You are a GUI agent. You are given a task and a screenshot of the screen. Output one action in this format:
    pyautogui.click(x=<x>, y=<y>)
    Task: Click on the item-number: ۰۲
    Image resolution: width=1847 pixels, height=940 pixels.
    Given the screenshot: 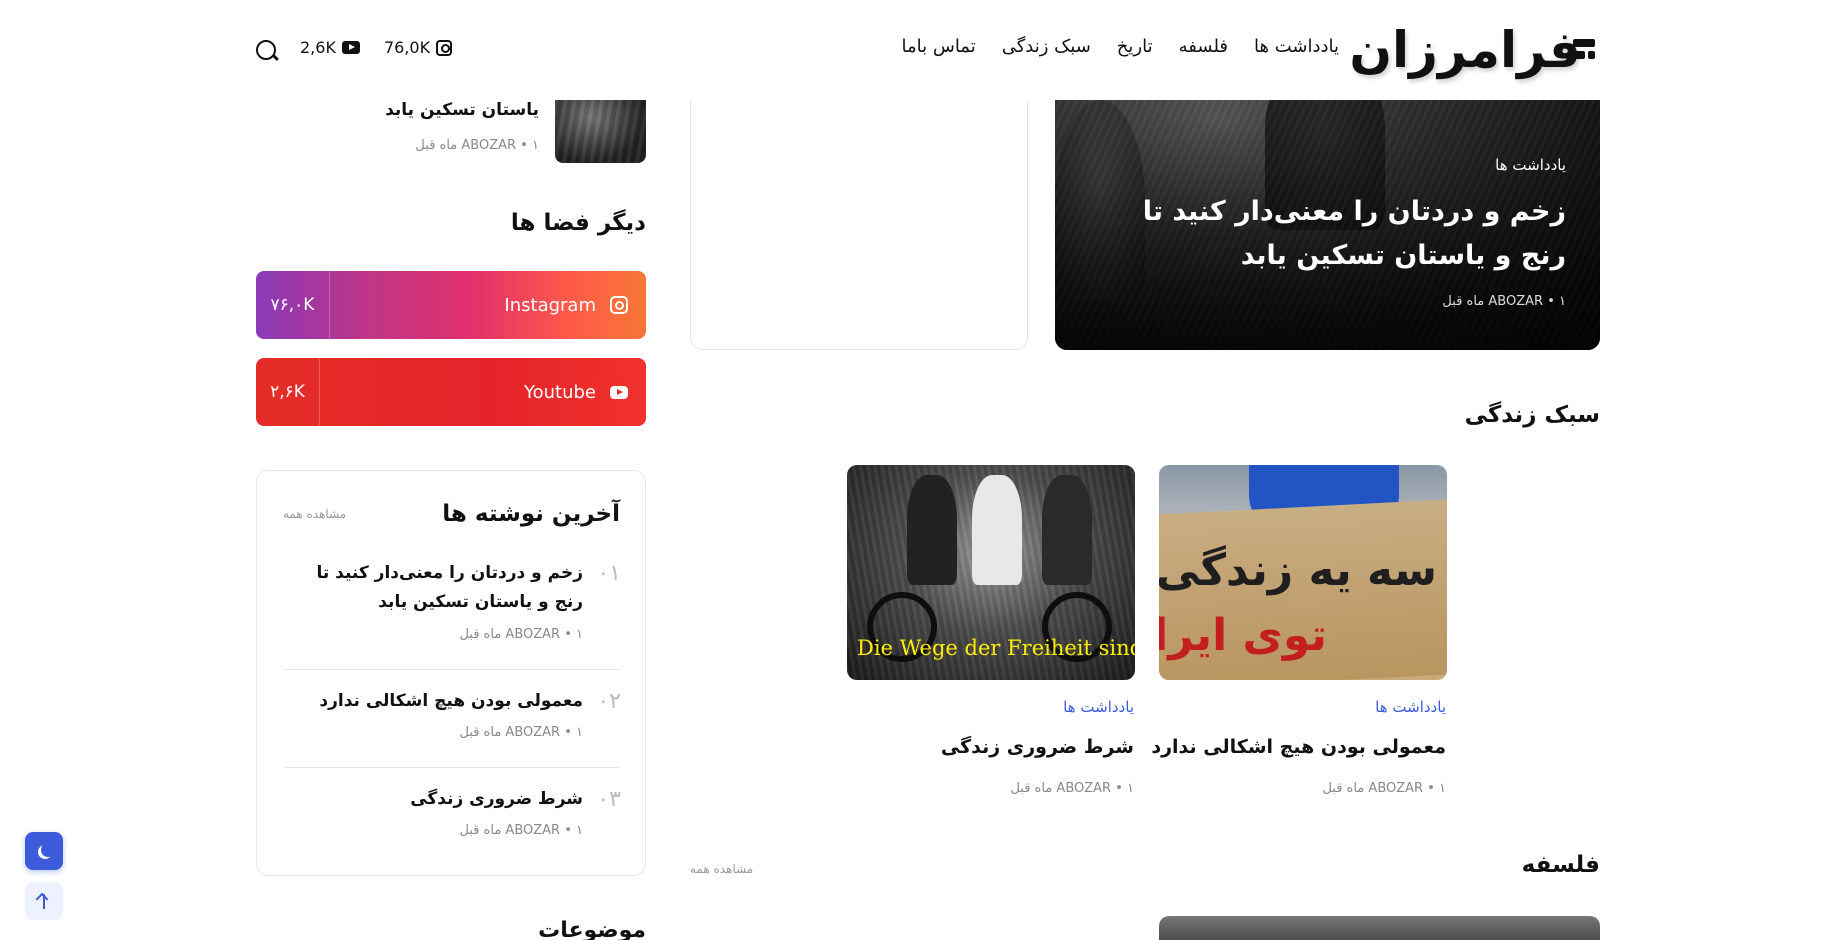 What is the action you would take?
    pyautogui.click(x=609, y=701)
    